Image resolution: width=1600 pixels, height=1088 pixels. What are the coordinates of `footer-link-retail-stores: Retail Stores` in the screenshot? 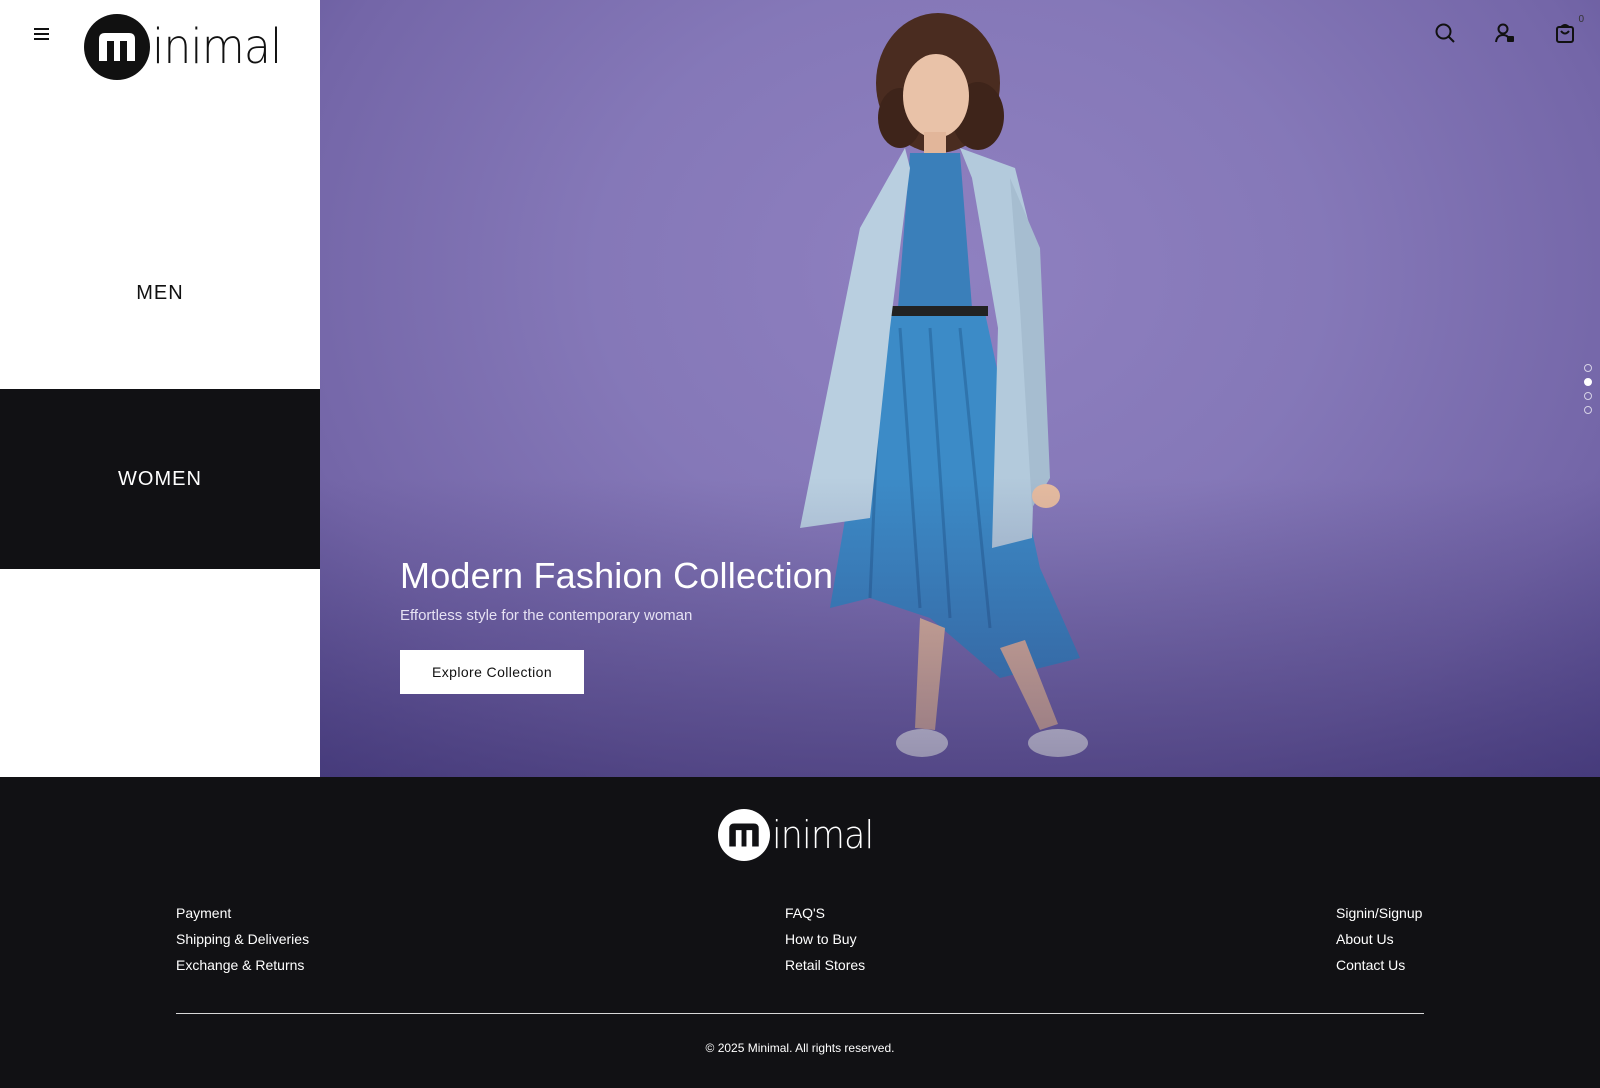 It's located at (825, 965).